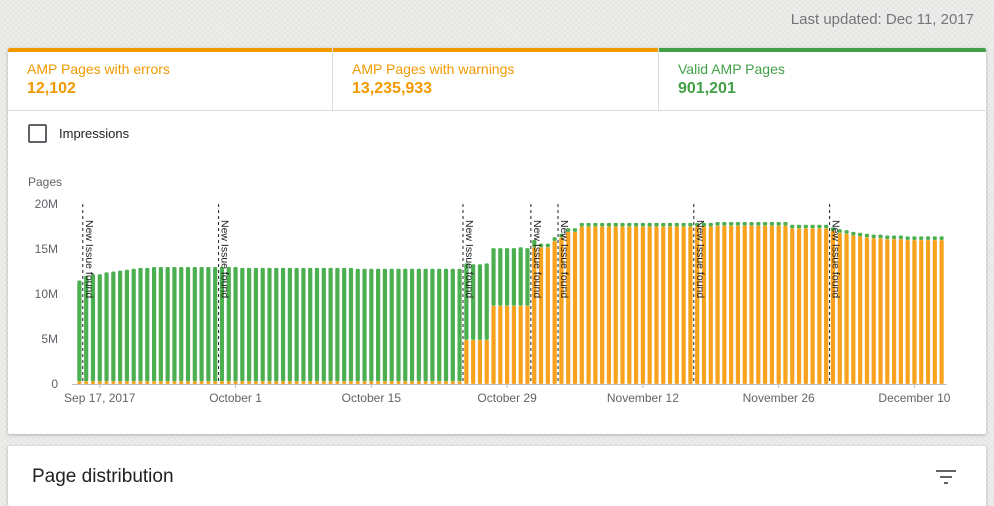  What do you see at coordinates (49, 339) in the screenshot?
I see `y-tick-label: 5M` at bounding box center [49, 339].